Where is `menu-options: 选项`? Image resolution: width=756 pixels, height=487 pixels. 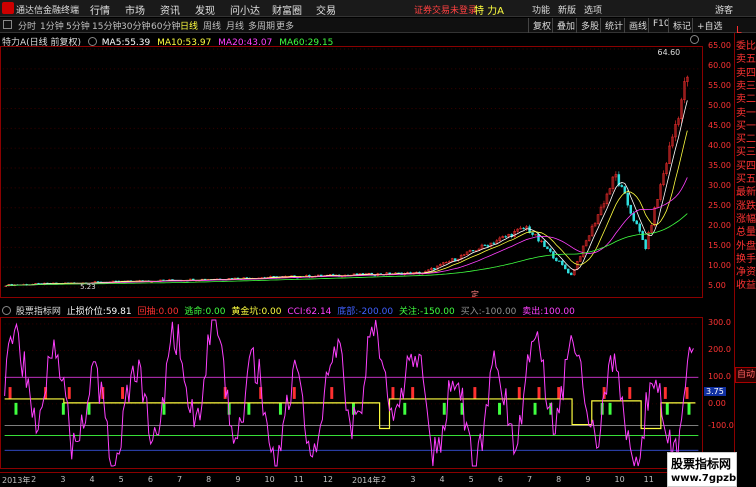
menu-options: 选项 is located at coordinates (593, 9).